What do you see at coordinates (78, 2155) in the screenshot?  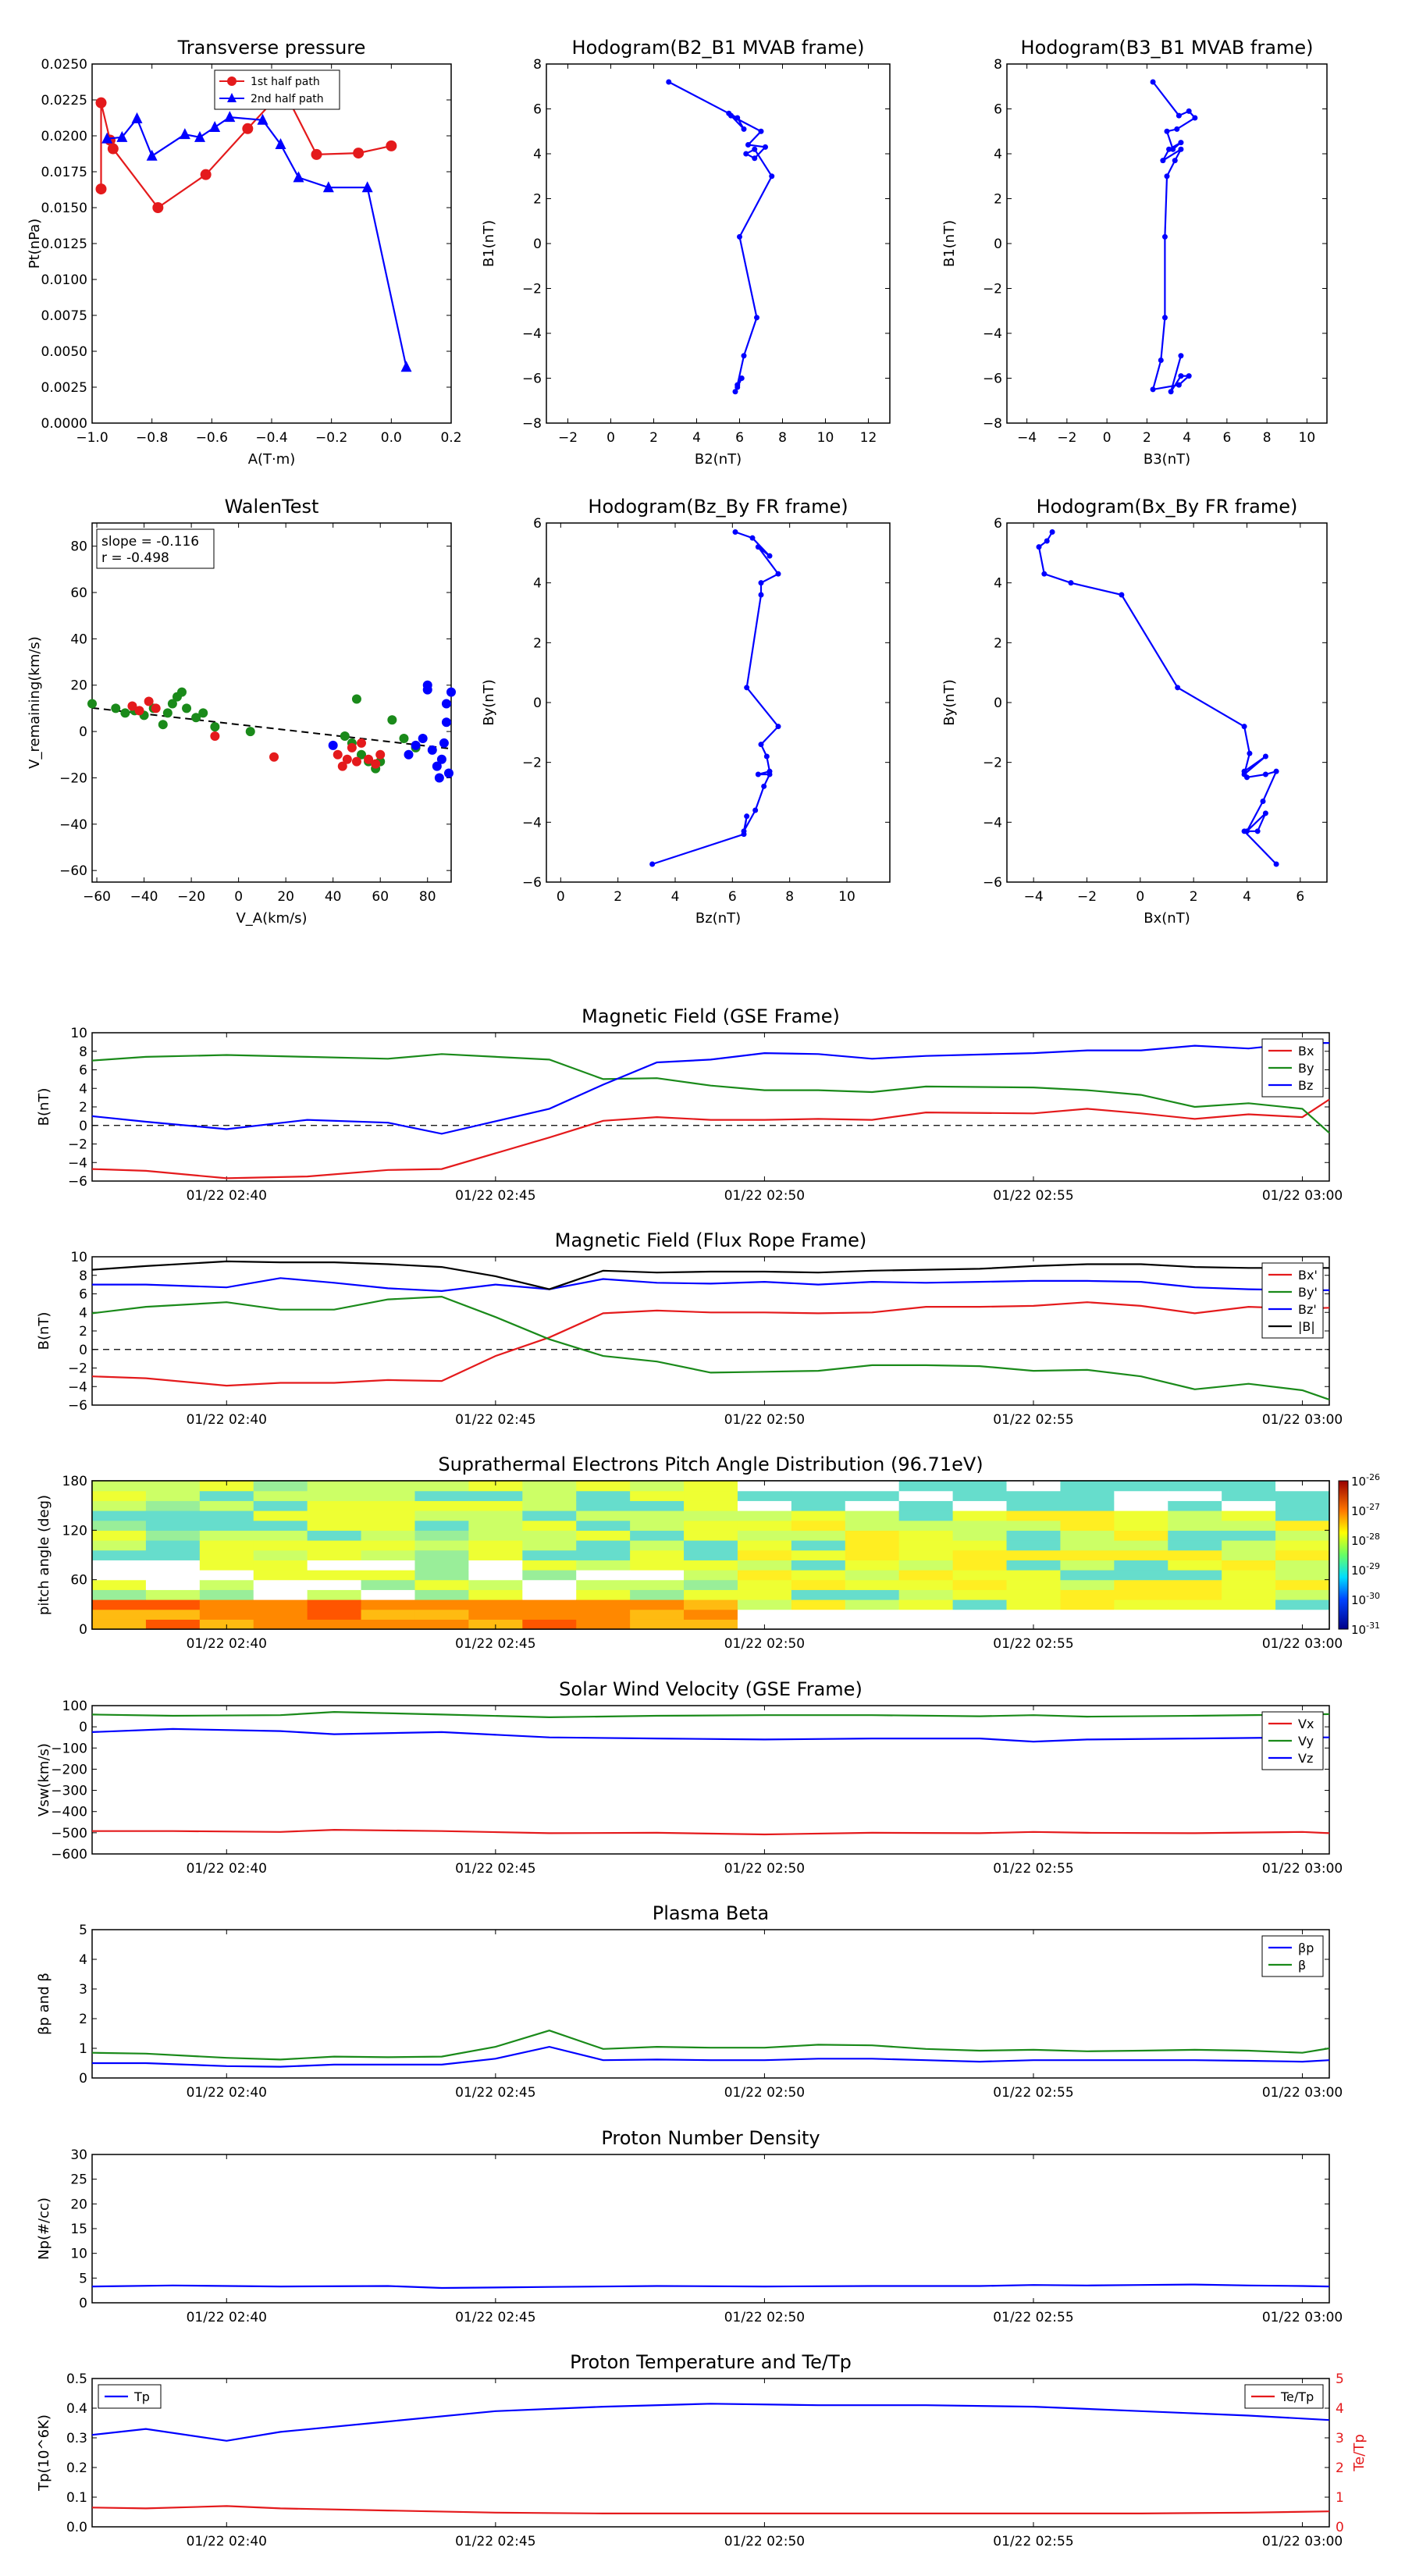 I see `y-tick-label: 30` at bounding box center [78, 2155].